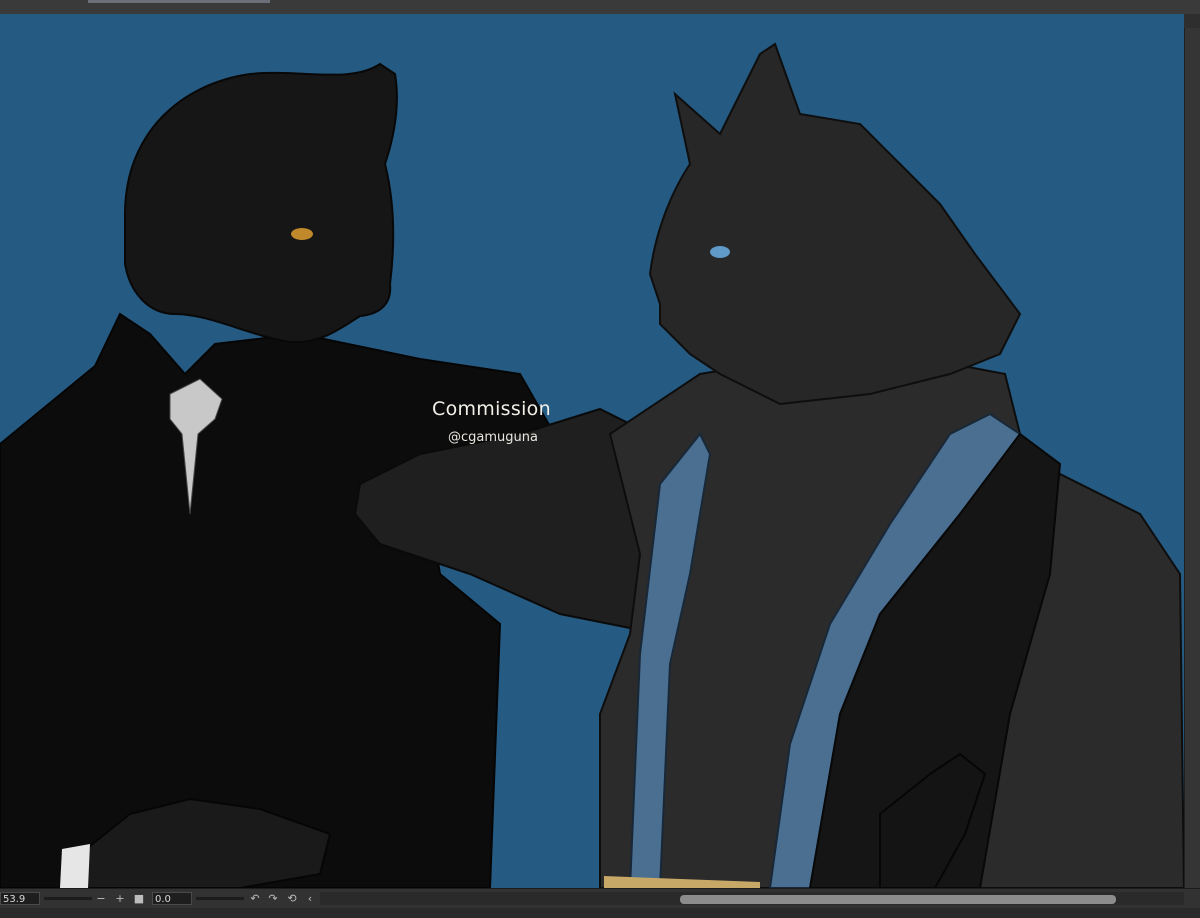 The width and height of the screenshot is (1200, 918). I want to click on horizontal-scrollbar-thumb, so click(898, 899).